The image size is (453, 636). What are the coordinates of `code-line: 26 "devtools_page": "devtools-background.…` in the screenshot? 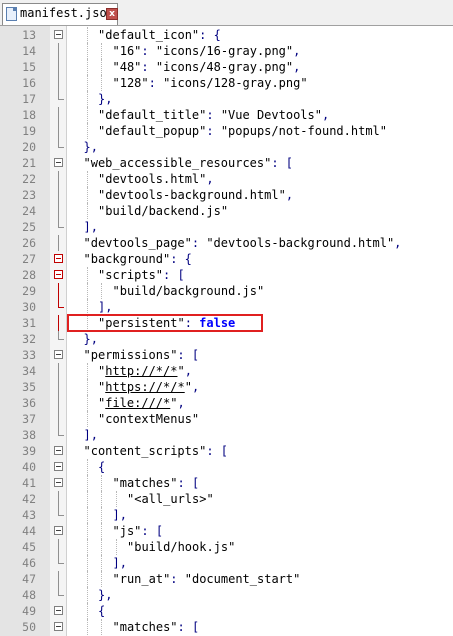 It's located at (226, 243).